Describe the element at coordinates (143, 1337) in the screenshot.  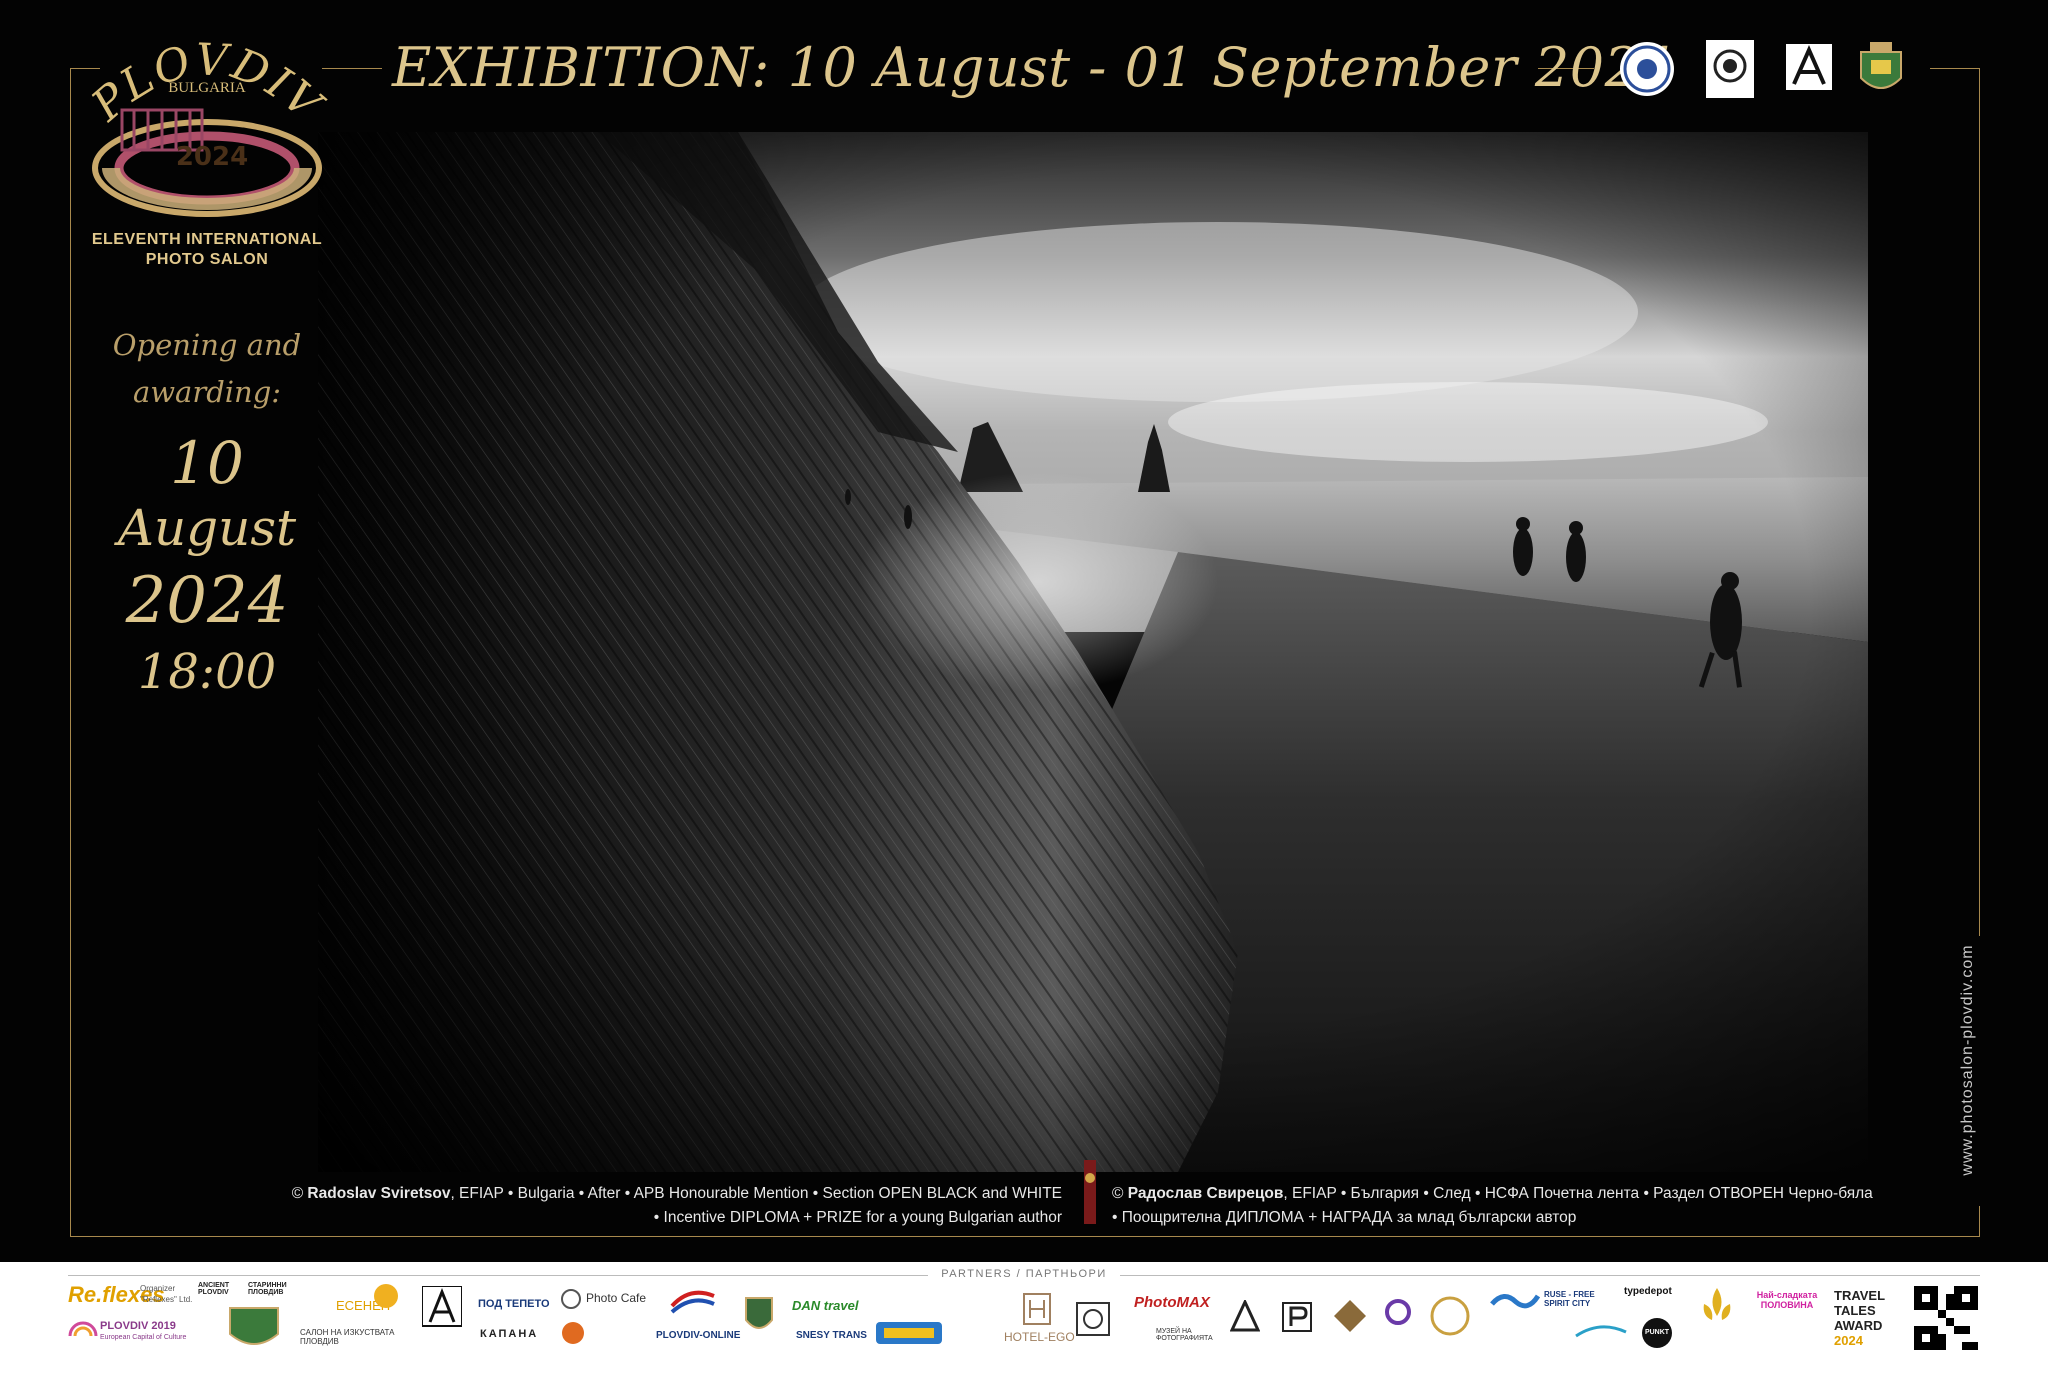
I see `partner-plovdiv2019-sub: European Capital of Culture` at that location.